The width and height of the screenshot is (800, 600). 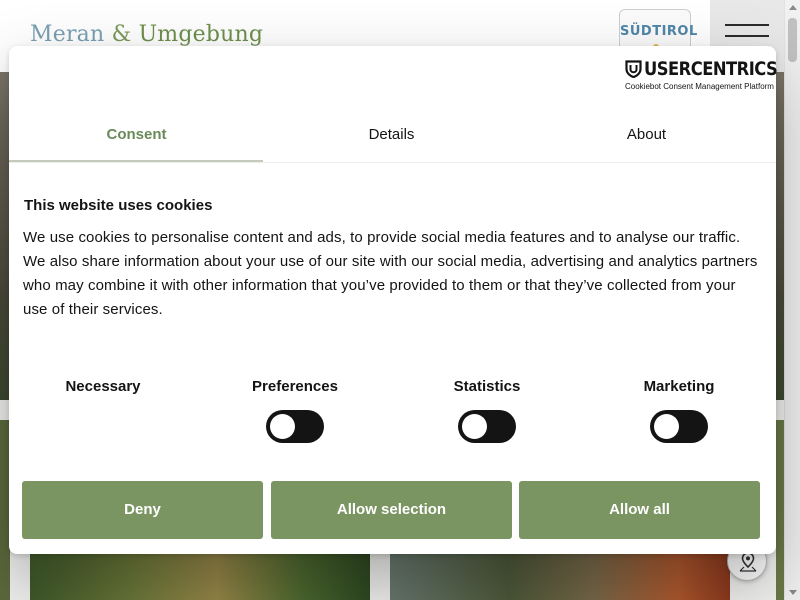 What do you see at coordinates (699, 86) in the screenshot?
I see `brand-subtitle: Cookiebot Consent Management Platform` at bounding box center [699, 86].